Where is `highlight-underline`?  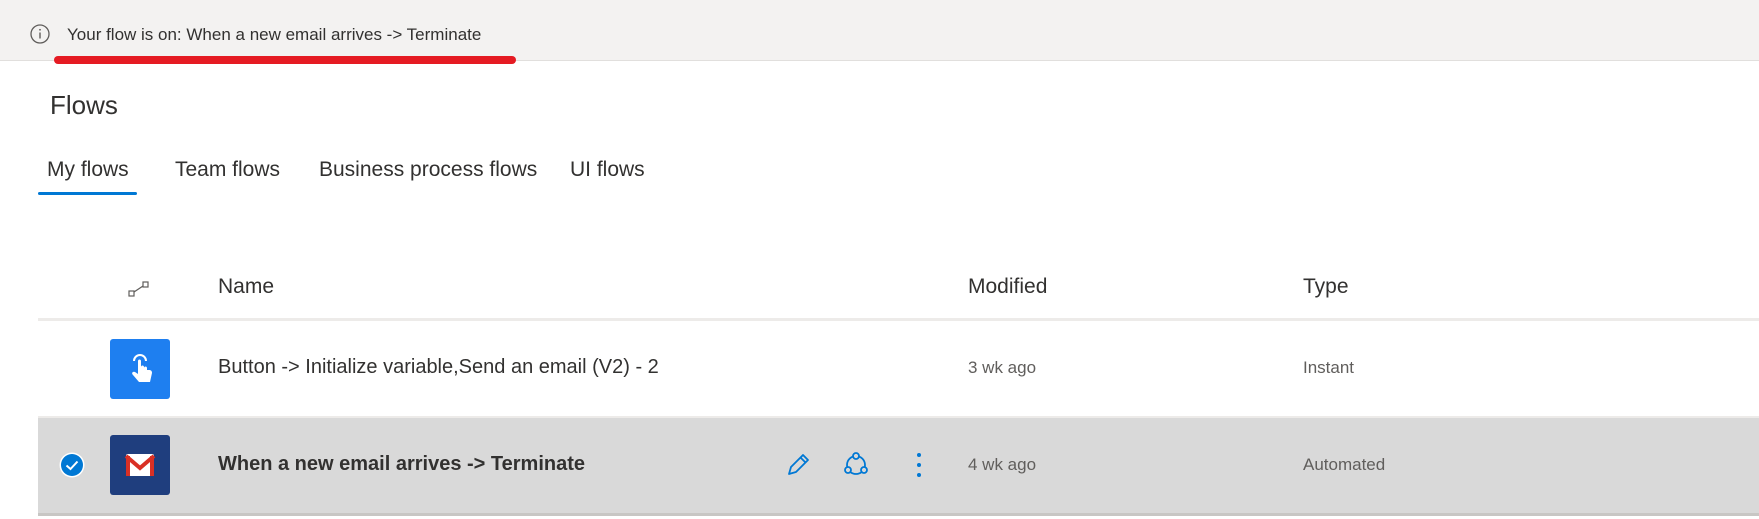 highlight-underline is located at coordinates (285, 60).